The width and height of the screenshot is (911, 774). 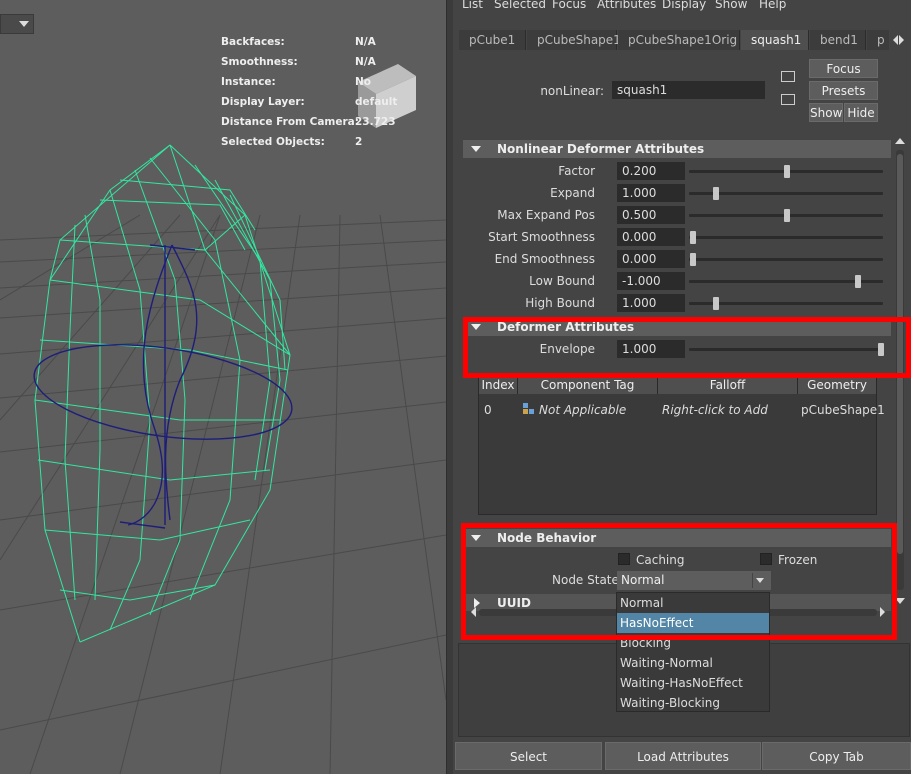 I want to click on frozen-checkbox, so click(x=766, y=559).